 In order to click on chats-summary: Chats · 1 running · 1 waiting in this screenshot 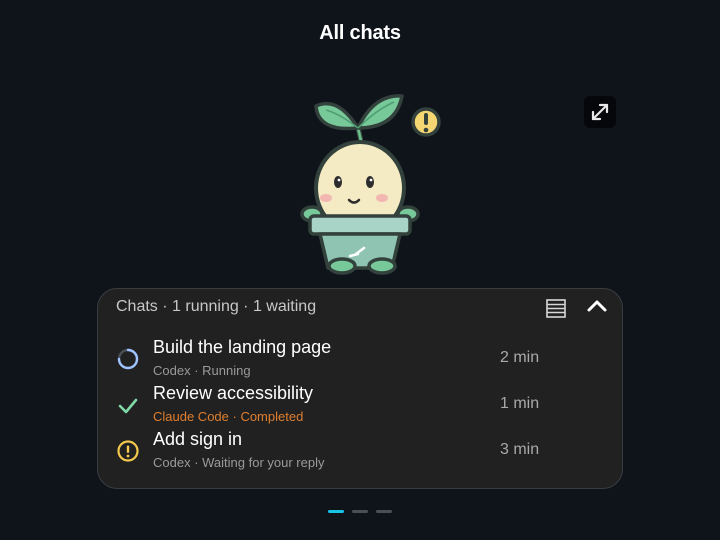, I will do `click(216, 306)`.